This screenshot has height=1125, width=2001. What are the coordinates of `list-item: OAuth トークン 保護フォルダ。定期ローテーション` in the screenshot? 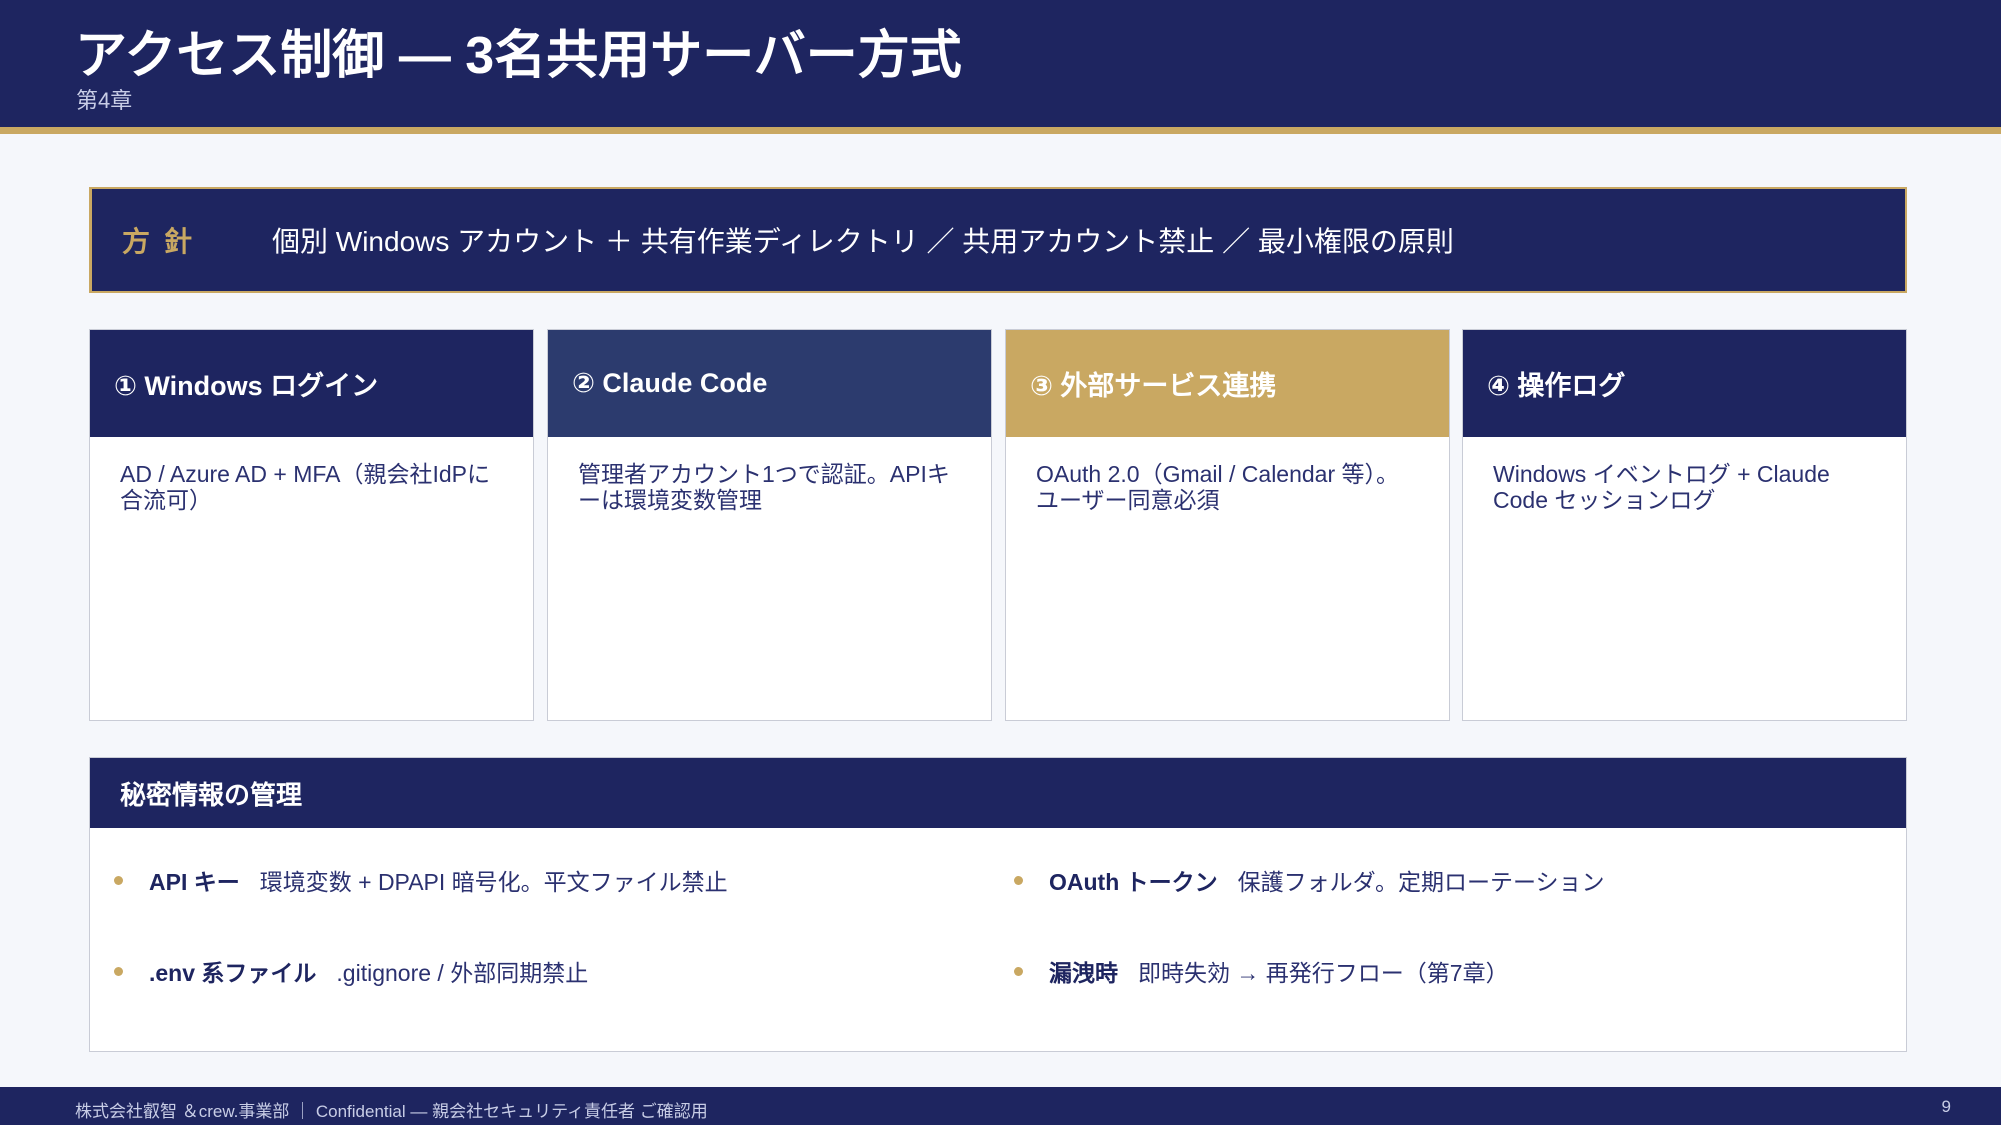 It's located at (1309, 880).